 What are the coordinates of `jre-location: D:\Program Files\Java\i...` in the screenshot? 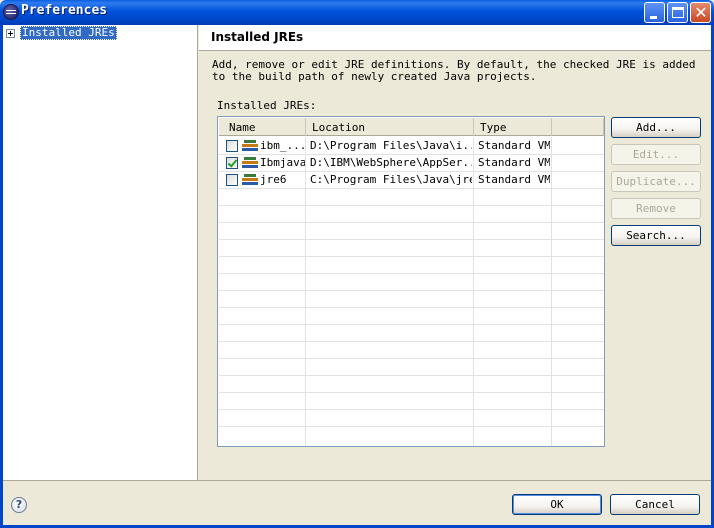 It's located at (391, 145).